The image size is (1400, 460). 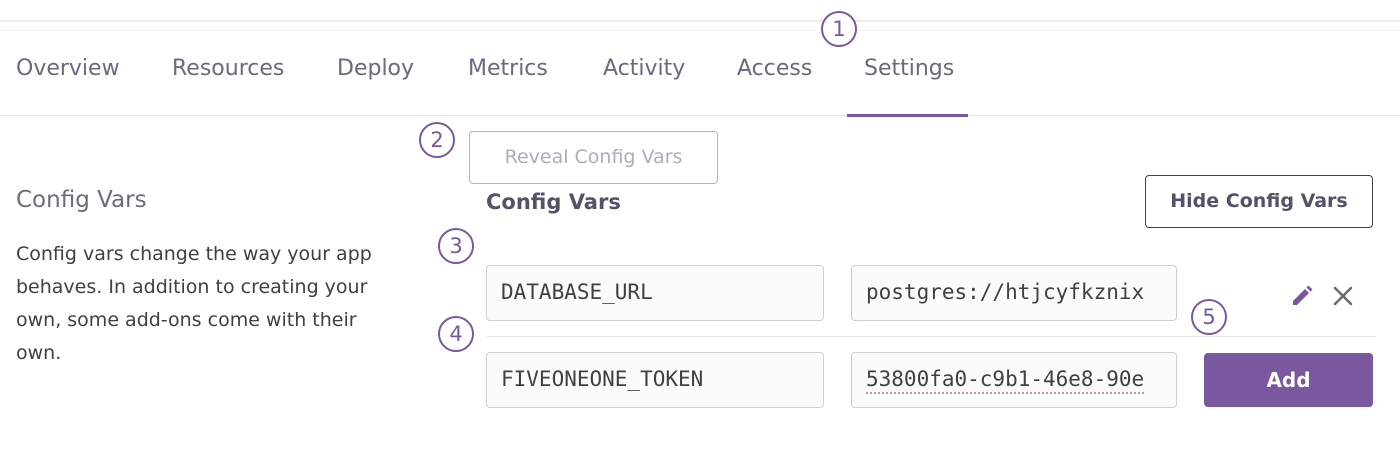 I want to click on step-marker-3: 3, so click(x=456, y=246).